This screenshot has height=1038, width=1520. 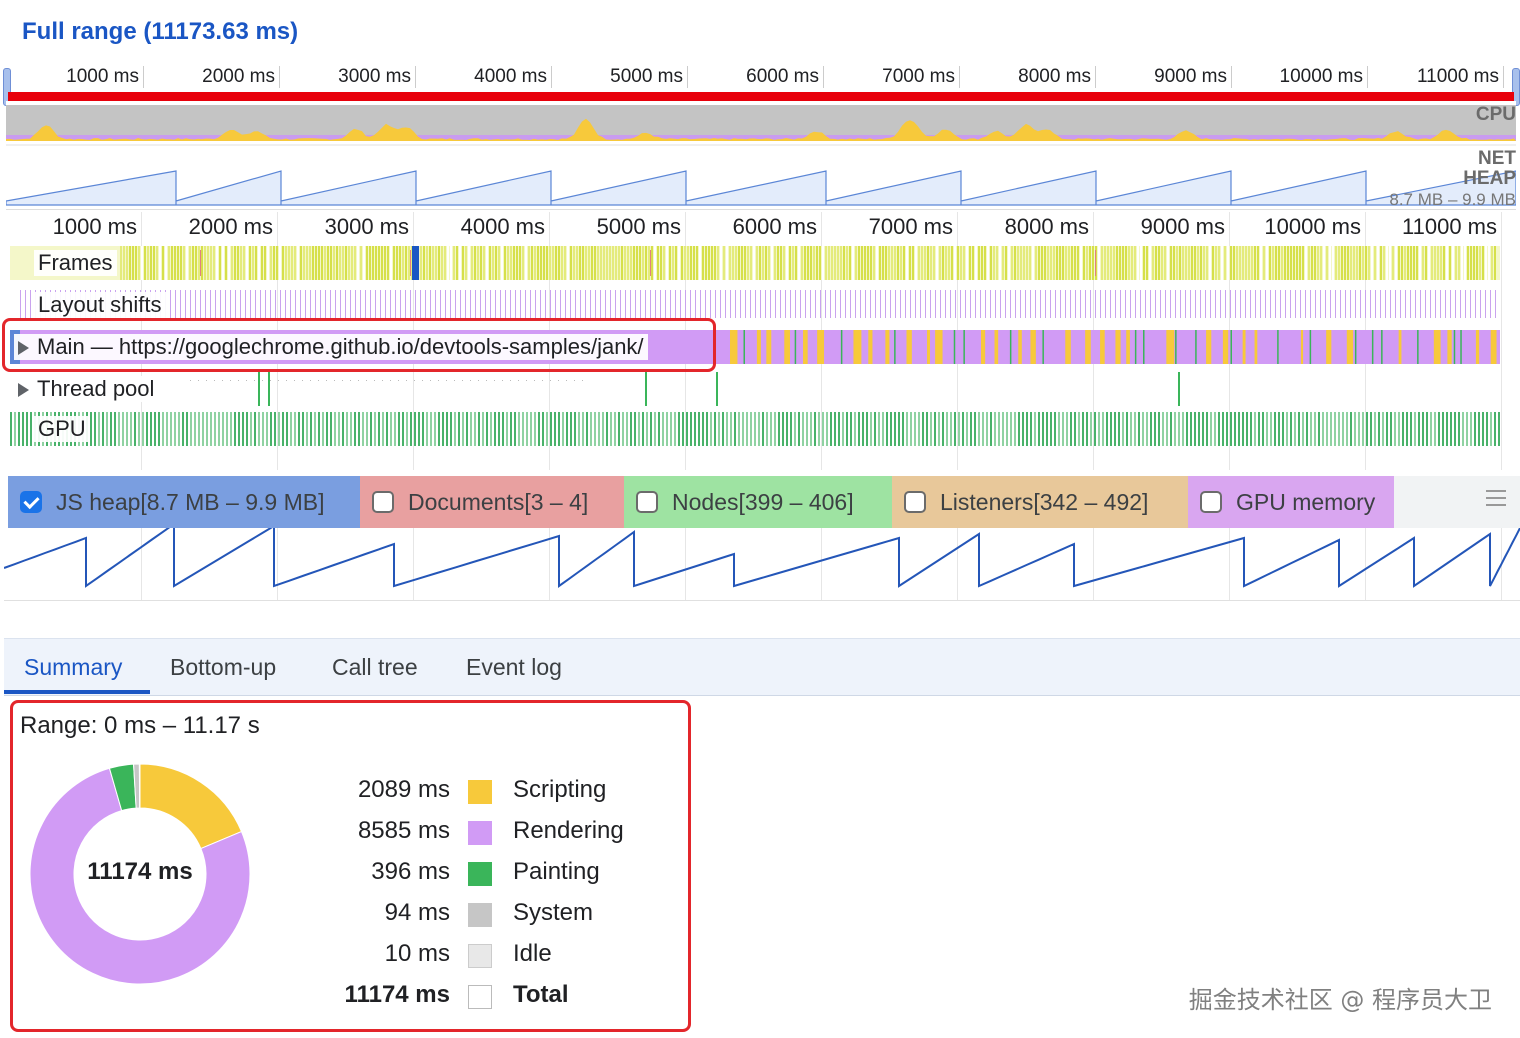 I want to click on main-tick-label: 11000 ms, so click(x=1449, y=226).